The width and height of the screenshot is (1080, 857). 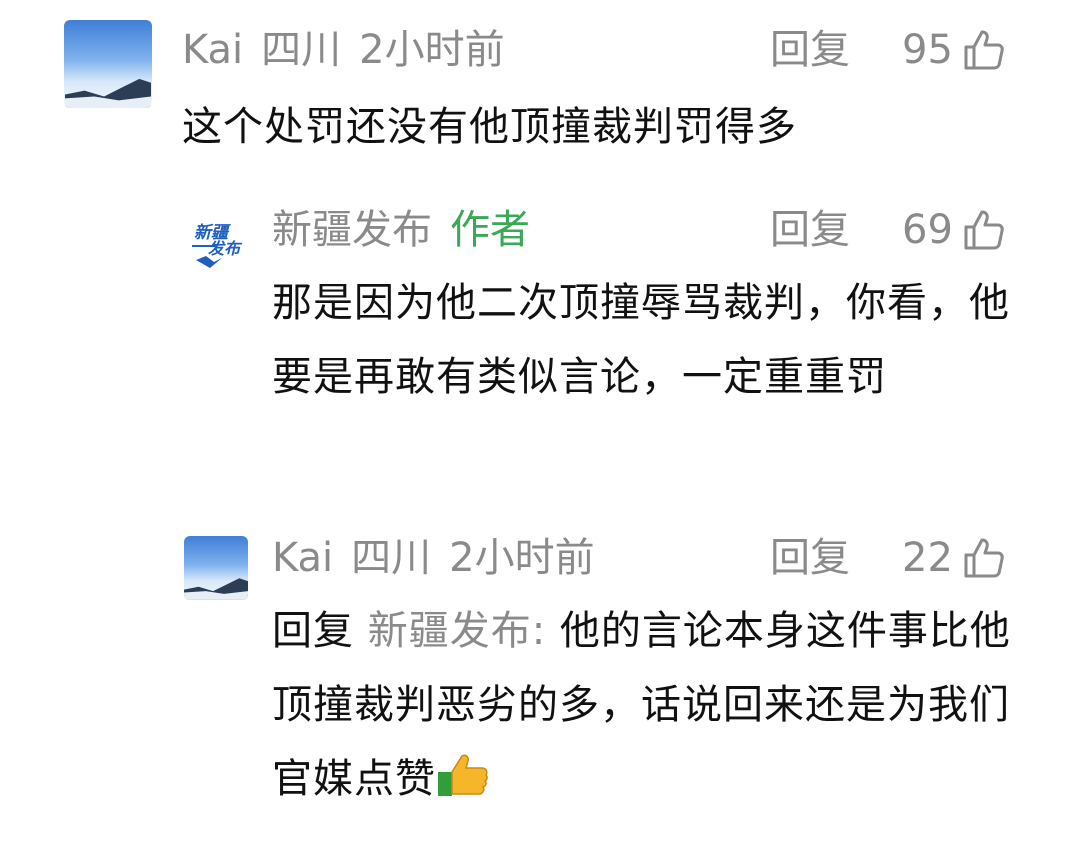 What do you see at coordinates (490, 230) in the screenshot?
I see `author-badge: 作者` at bounding box center [490, 230].